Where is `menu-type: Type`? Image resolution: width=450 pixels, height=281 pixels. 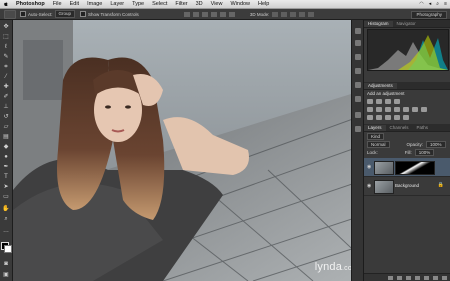 menu-type: Type is located at coordinates (138, 4).